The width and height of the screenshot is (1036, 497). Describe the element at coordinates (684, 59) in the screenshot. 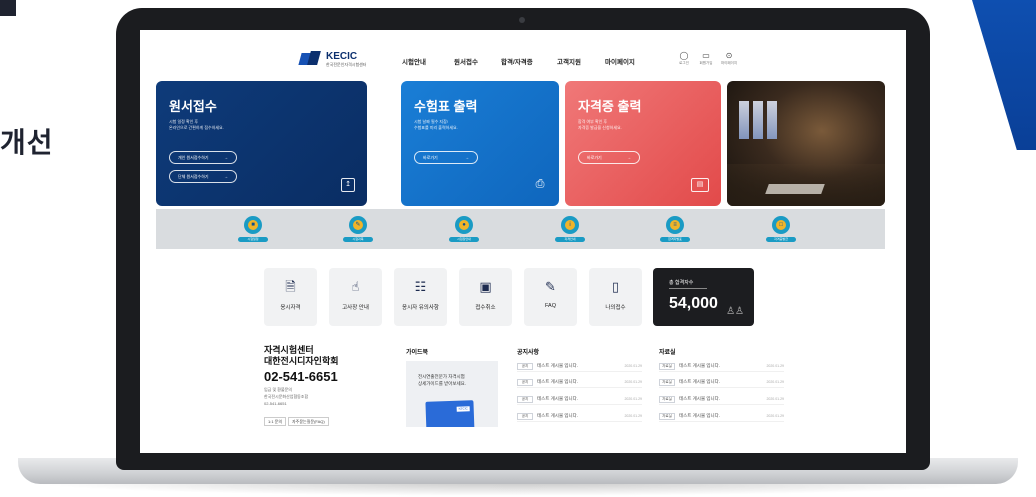

I see `util-login: ◯ 로그인` at that location.